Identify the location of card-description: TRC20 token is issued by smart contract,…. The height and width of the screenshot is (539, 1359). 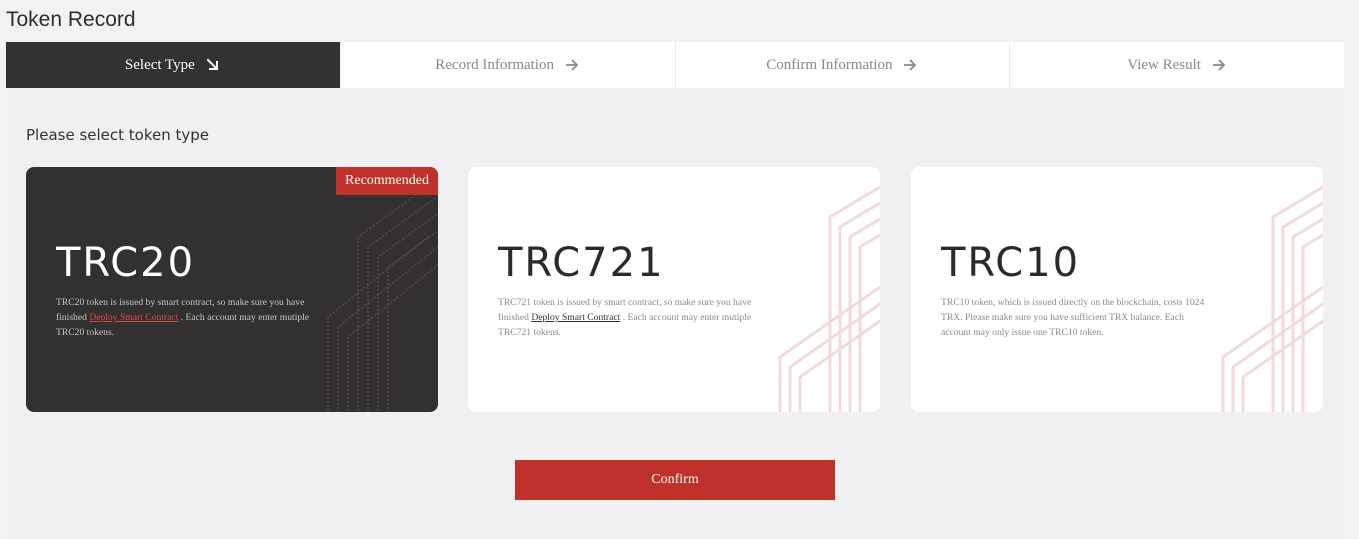
(193, 317).